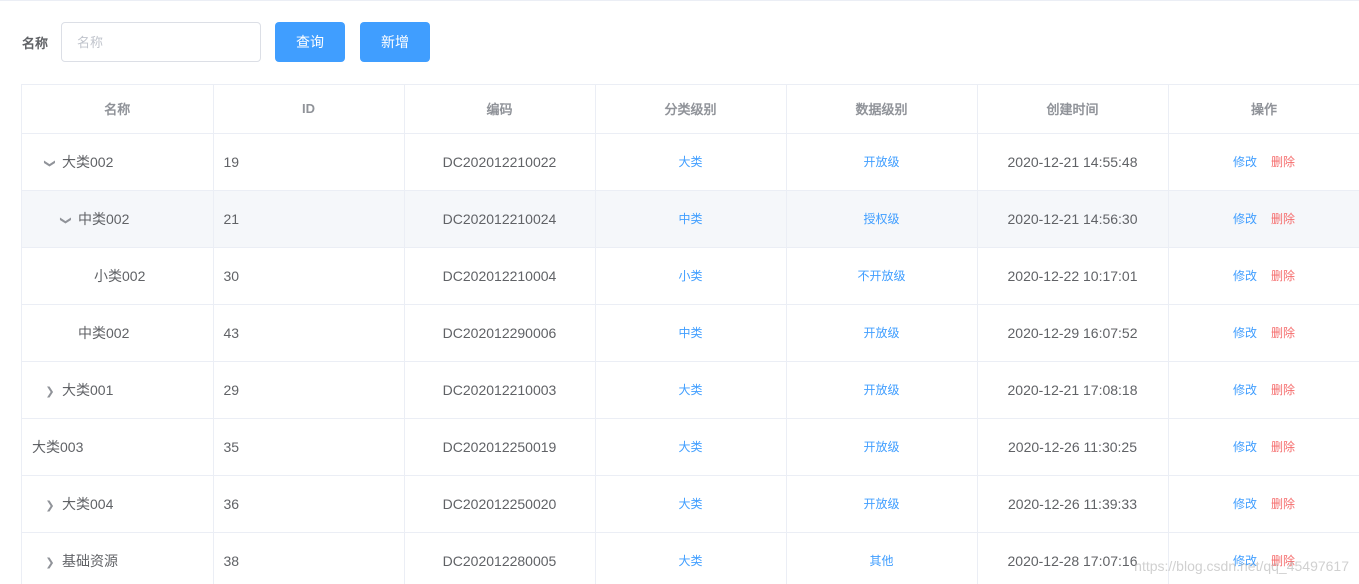 Image resolution: width=1359 pixels, height=584 pixels. I want to click on cell-code: DC202012210024, so click(500, 219).